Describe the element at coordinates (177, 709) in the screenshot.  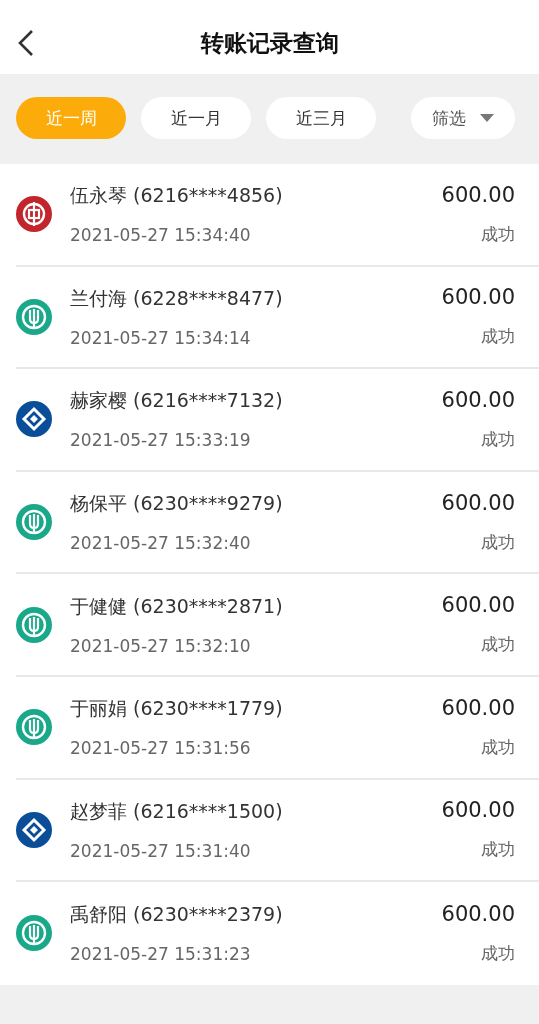
I see `payee-name: 于丽娟 (6230****1779)` at that location.